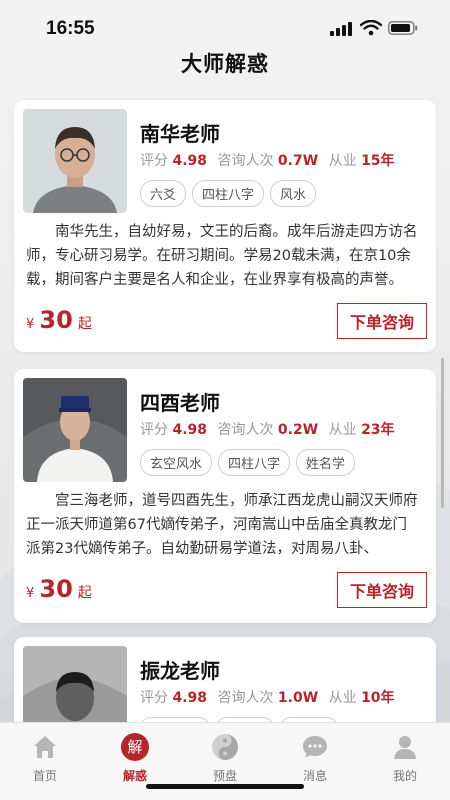 The height and width of the screenshot is (800, 450). Describe the element at coordinates (135, 747) in the screenshot. I see `jie-icon: 解` at that location.